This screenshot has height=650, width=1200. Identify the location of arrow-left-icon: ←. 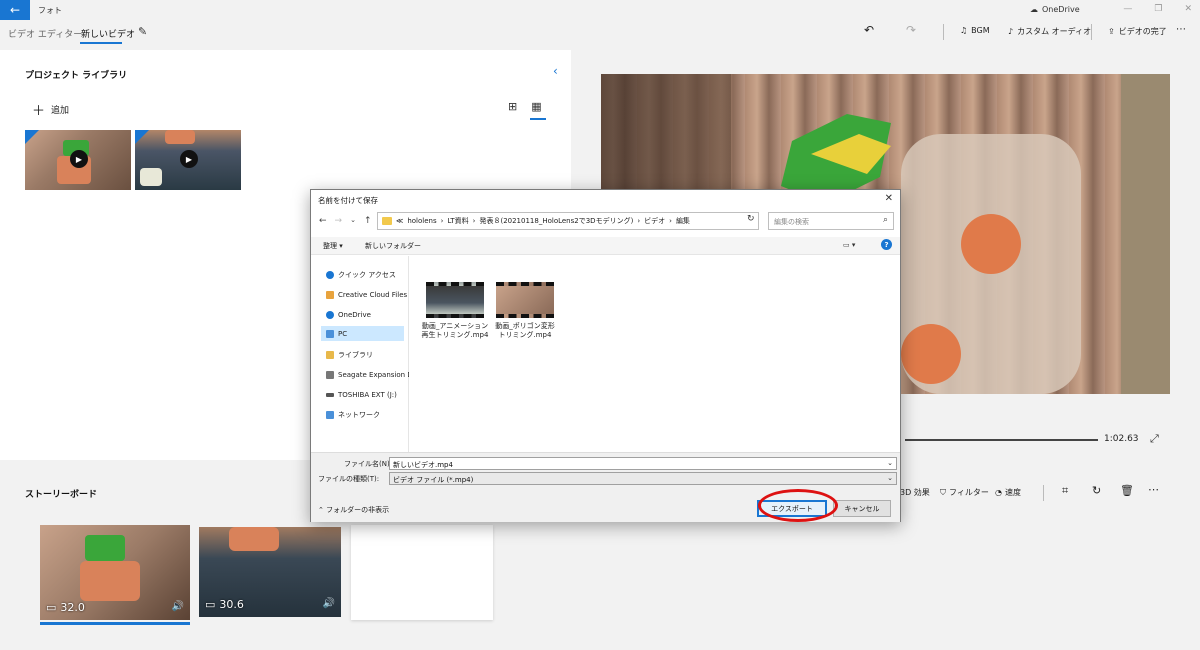
(15, 10).